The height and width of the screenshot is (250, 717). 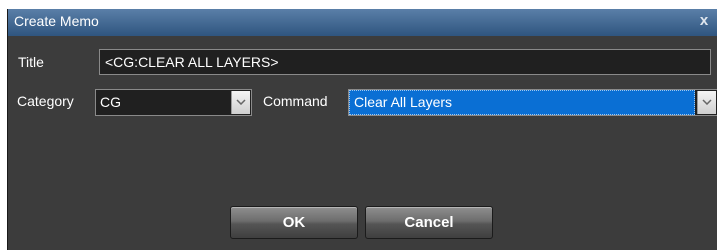 What do you see at coordinates (704, 21) in the screenshot?
I see `close-icon: x` at bounding box center [704, 21].